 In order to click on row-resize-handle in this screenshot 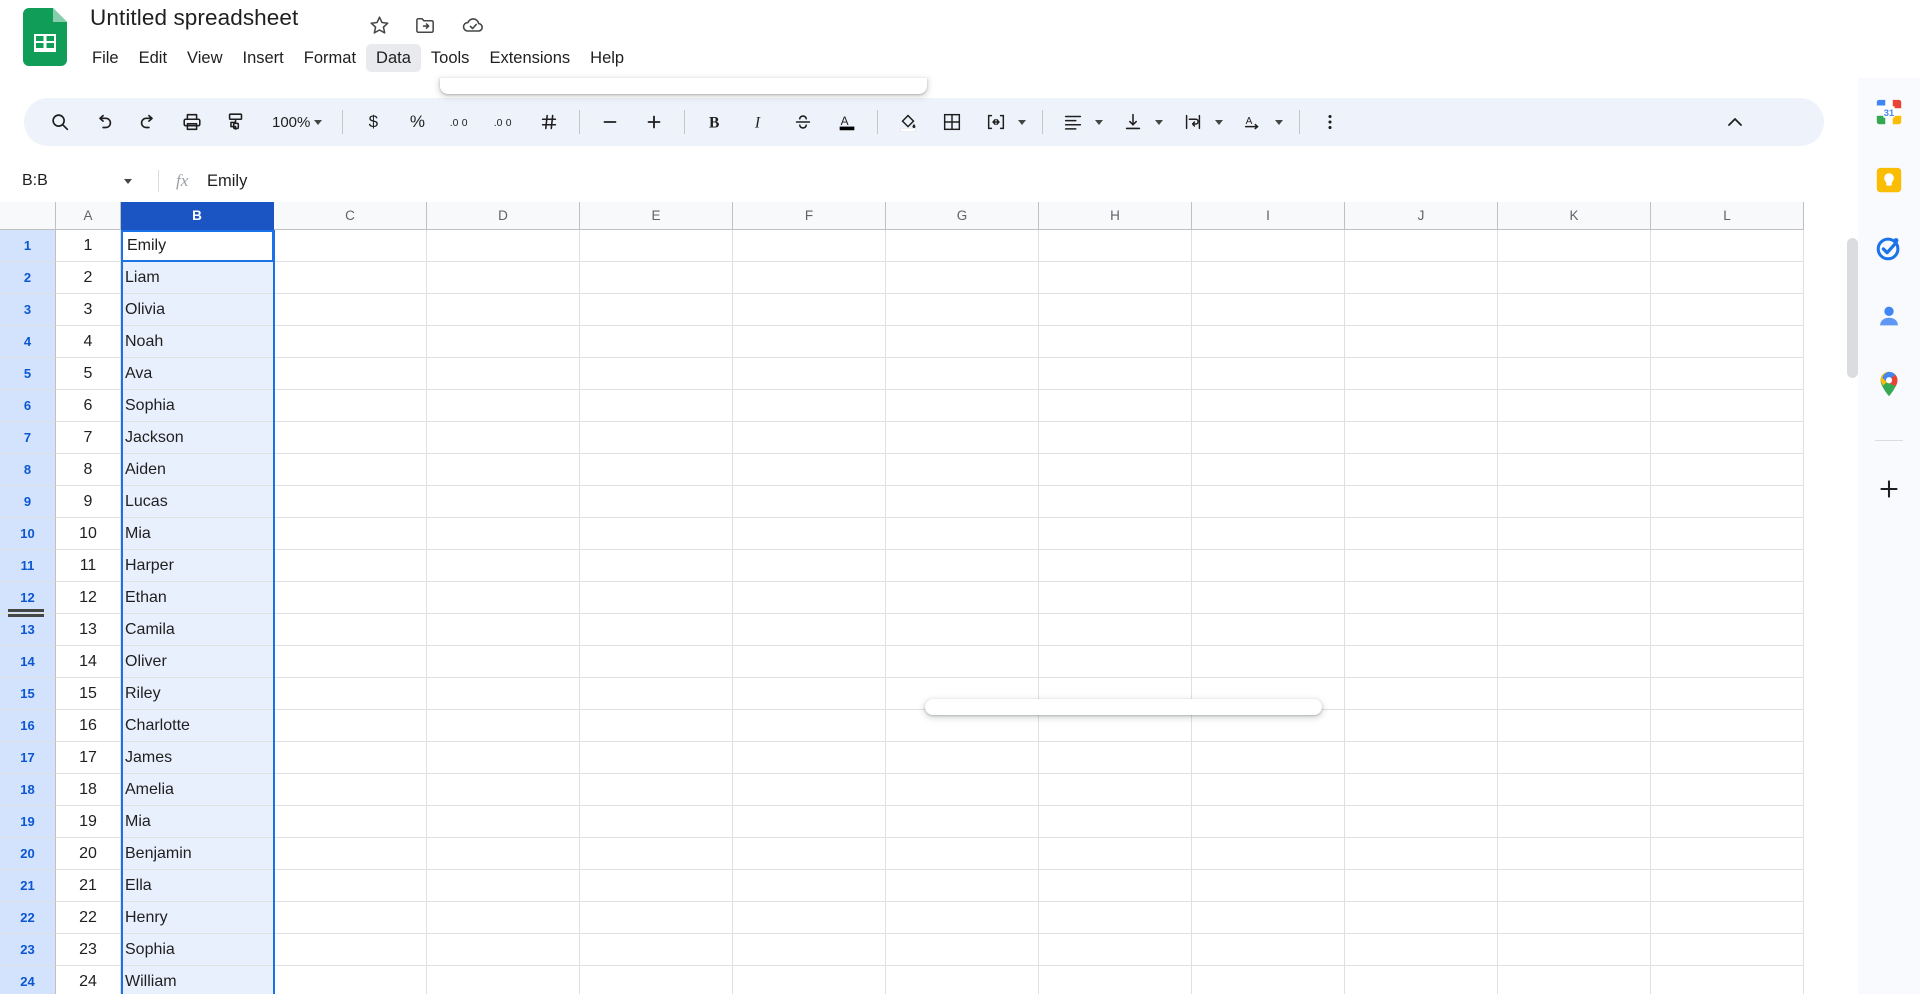, I will do `click(26, 615)`.